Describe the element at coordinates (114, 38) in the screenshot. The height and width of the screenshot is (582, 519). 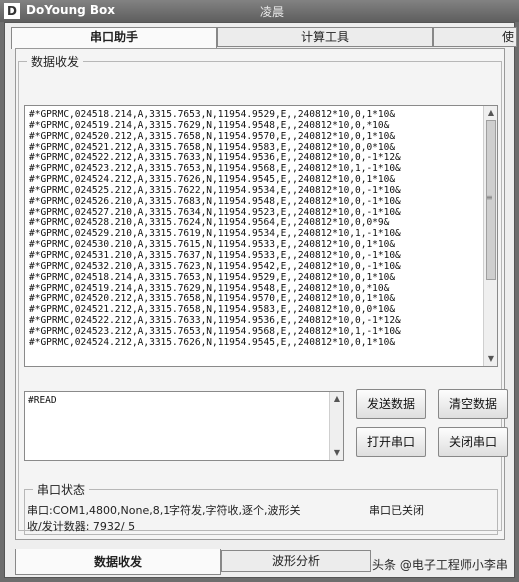
I see `tab-serial-assistant: 串口助手` at that location.